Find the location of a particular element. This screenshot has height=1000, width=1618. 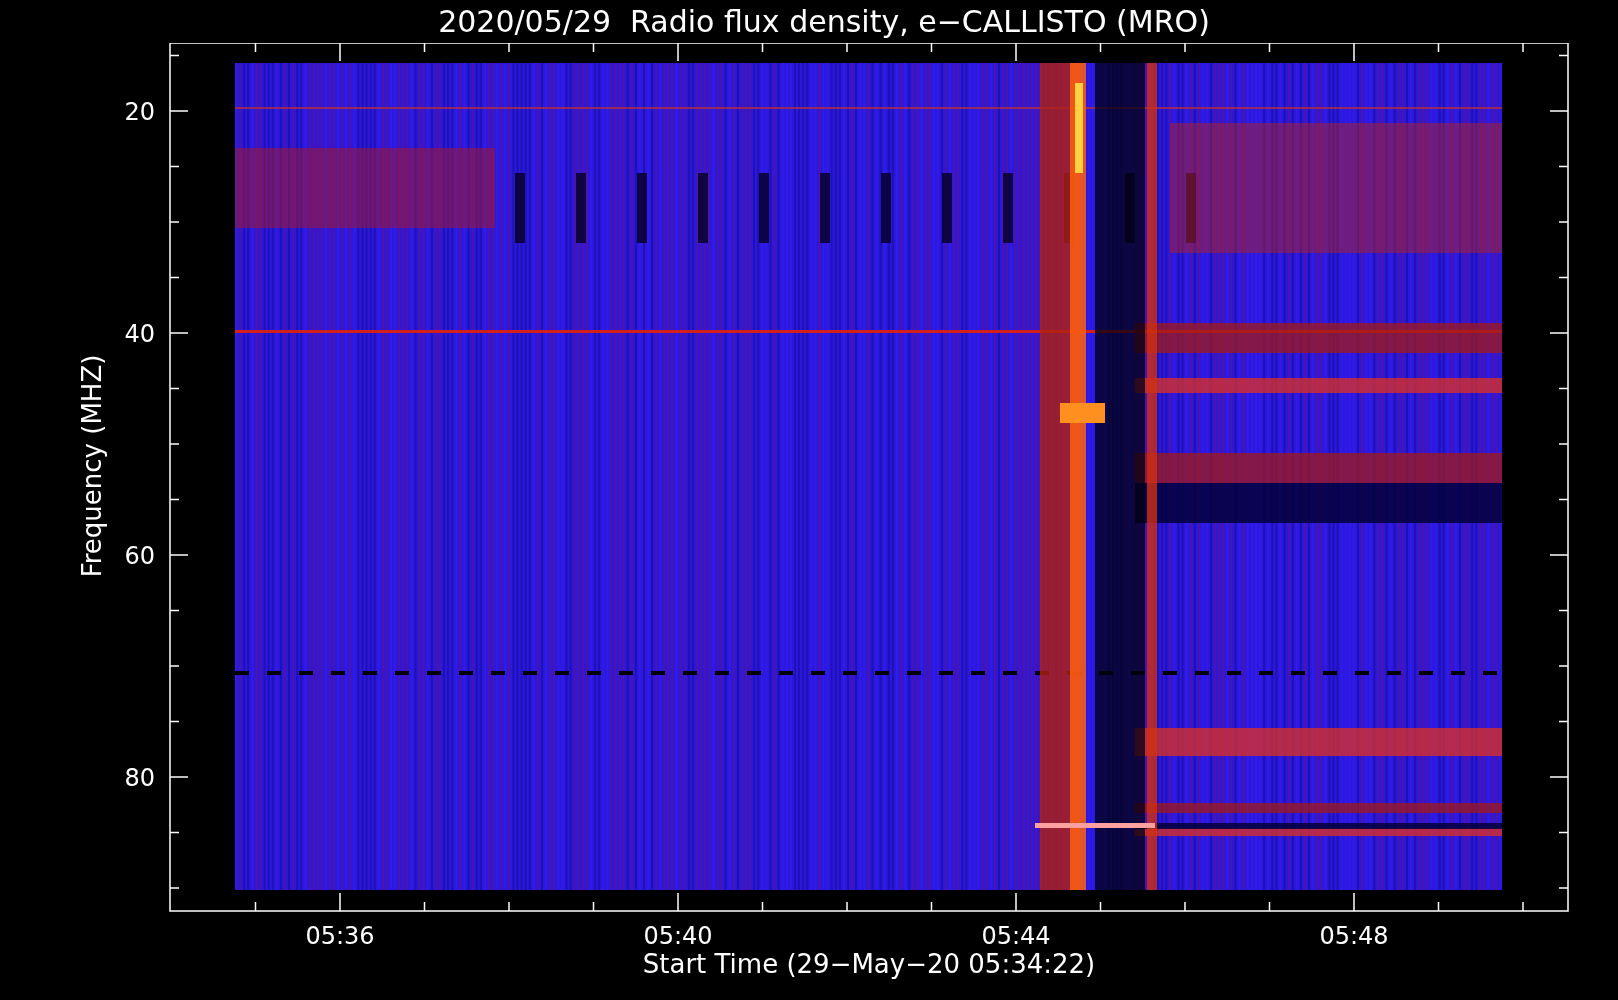

x-tick-label: 05:44 is located at coordinates (1016, 936).